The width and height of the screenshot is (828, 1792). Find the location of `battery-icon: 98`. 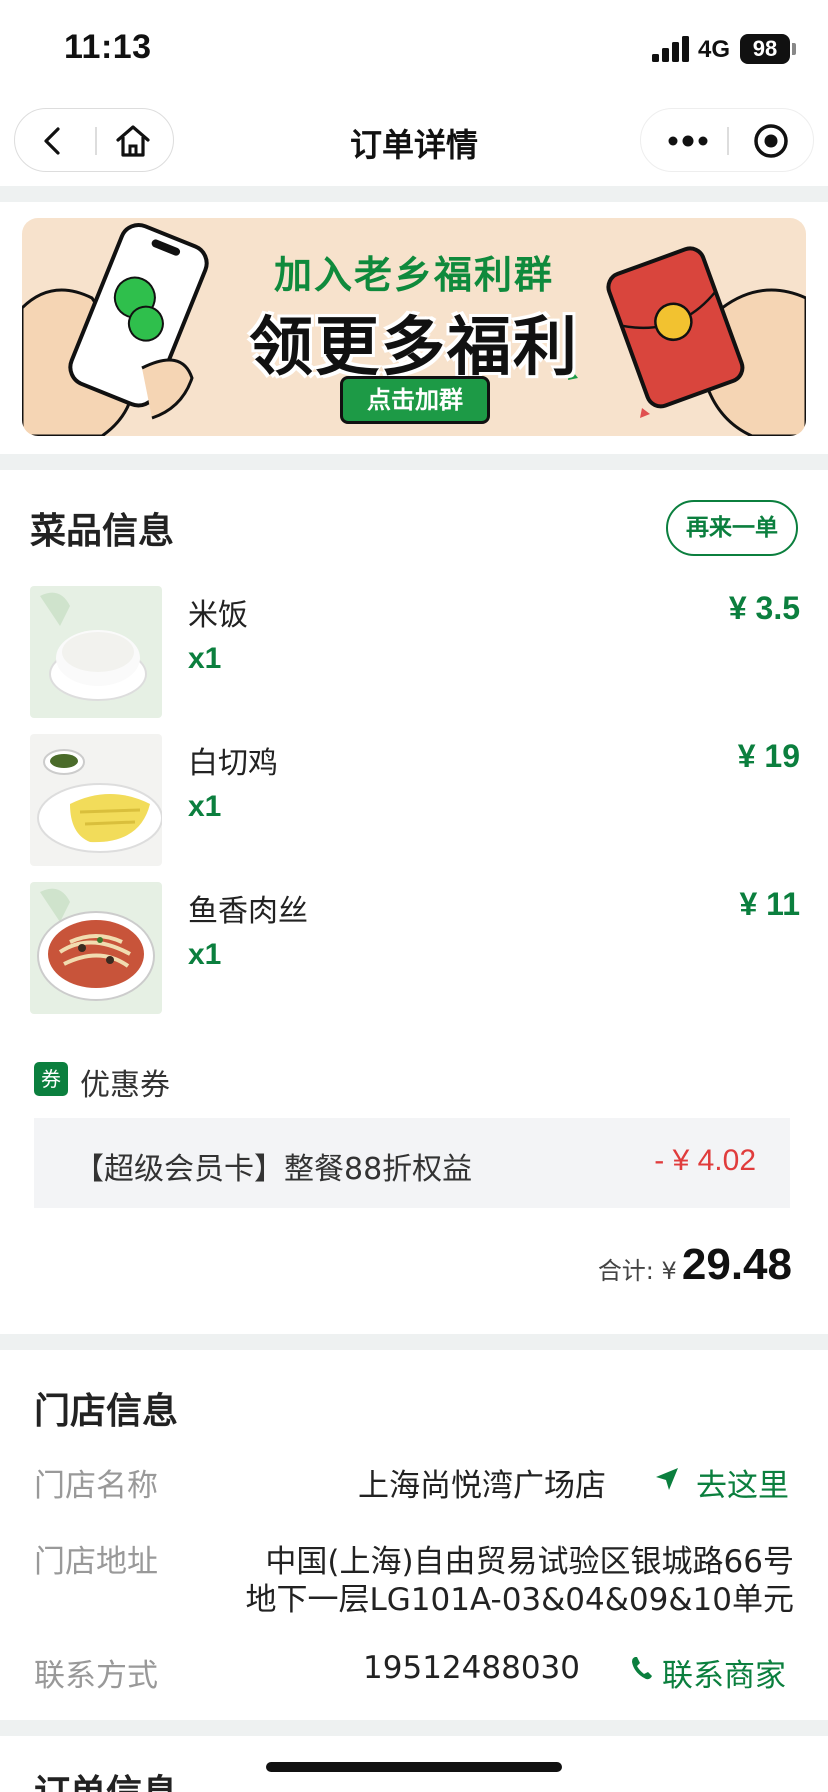

battery-icon: 98 is located at coordinates (765, 49).